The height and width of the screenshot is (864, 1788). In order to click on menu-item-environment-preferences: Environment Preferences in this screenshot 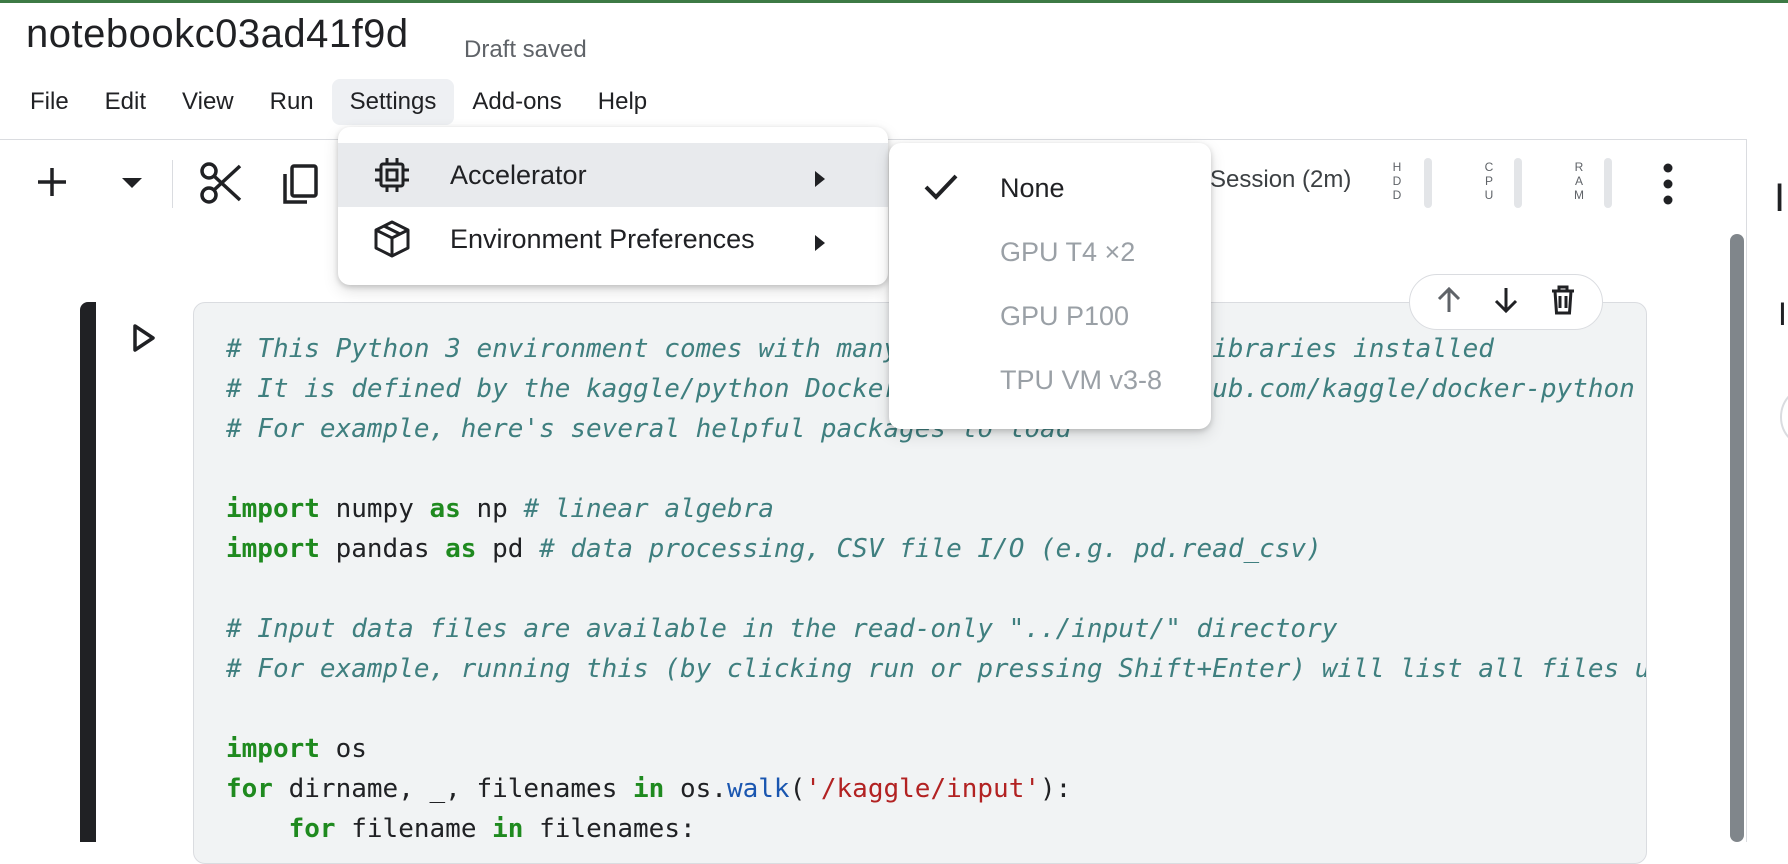, I will do `click(613, 239)`.